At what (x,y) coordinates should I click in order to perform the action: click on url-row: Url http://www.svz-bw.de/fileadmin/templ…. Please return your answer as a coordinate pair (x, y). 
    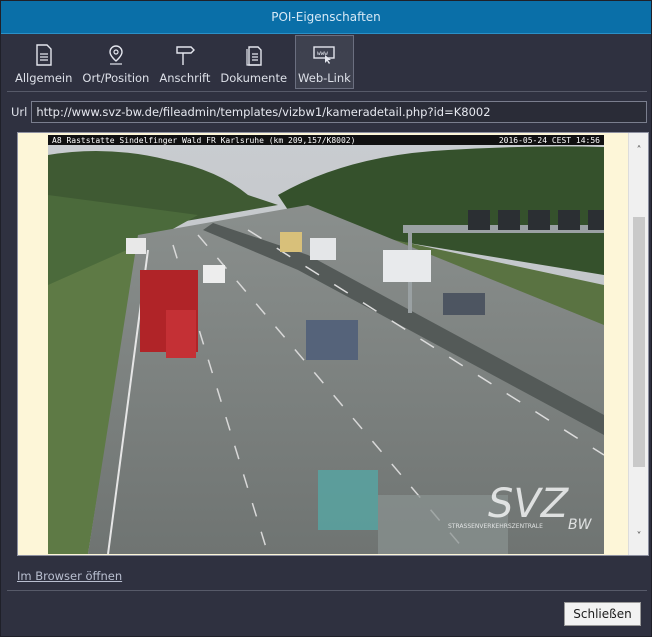
    Looking at the image, I should click on (329, 112).